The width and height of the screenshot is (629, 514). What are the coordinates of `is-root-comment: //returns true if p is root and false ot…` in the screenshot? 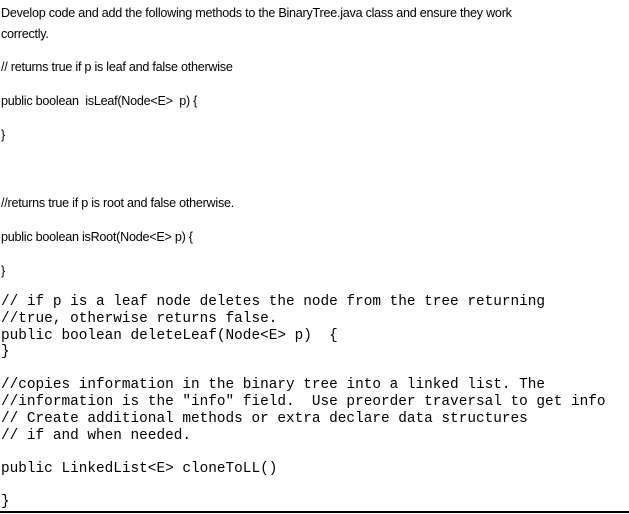 It's located at (117, 203).